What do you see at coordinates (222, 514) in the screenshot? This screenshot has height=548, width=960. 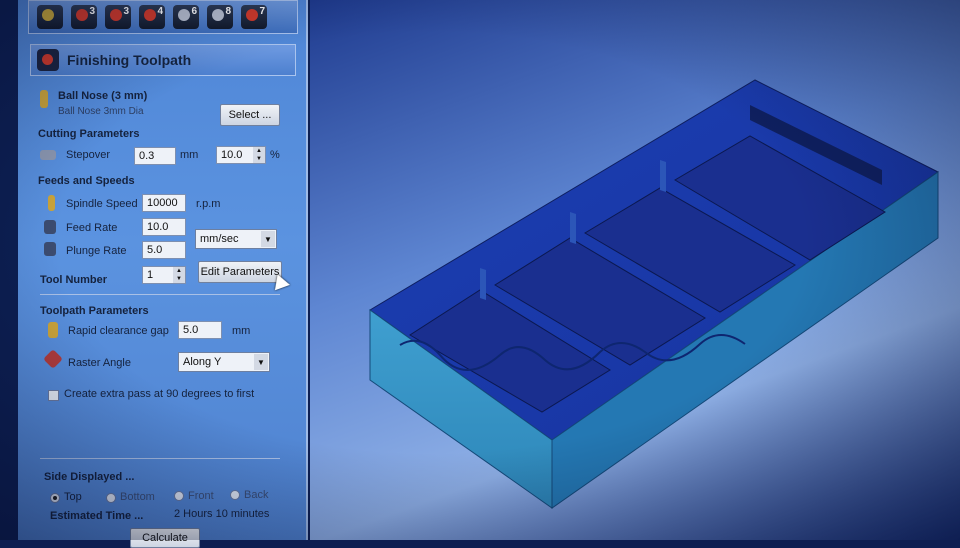 I see `estimated-time-value: 2 Hours 10 minutes` at bounding box center [222, 514].